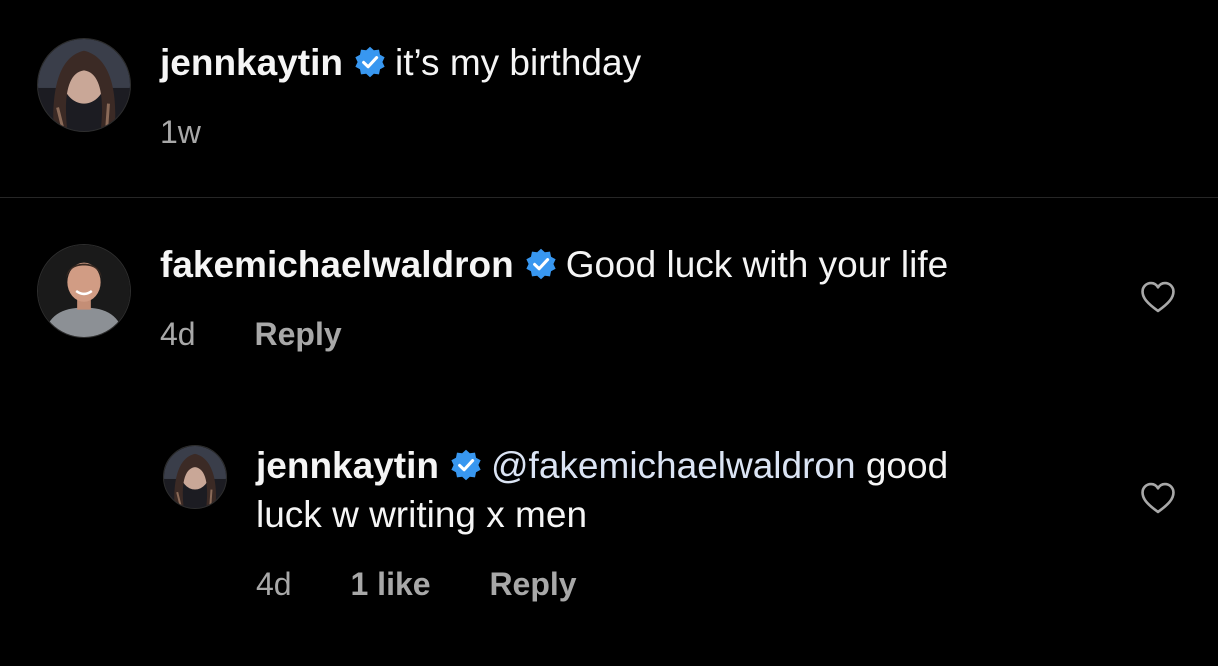 The height and width of the screenshot is (666, 1218). Describe the element at coordinates (907, 465) in the screenshot. I see `reply-text-word: good` at that location.